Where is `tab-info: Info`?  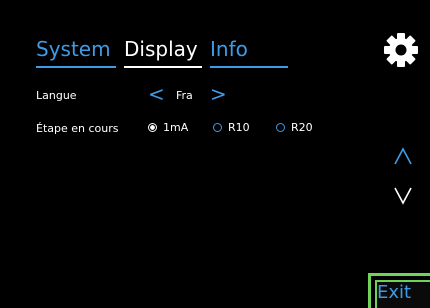 tab-info: Info is located at coordinates (249, 52).